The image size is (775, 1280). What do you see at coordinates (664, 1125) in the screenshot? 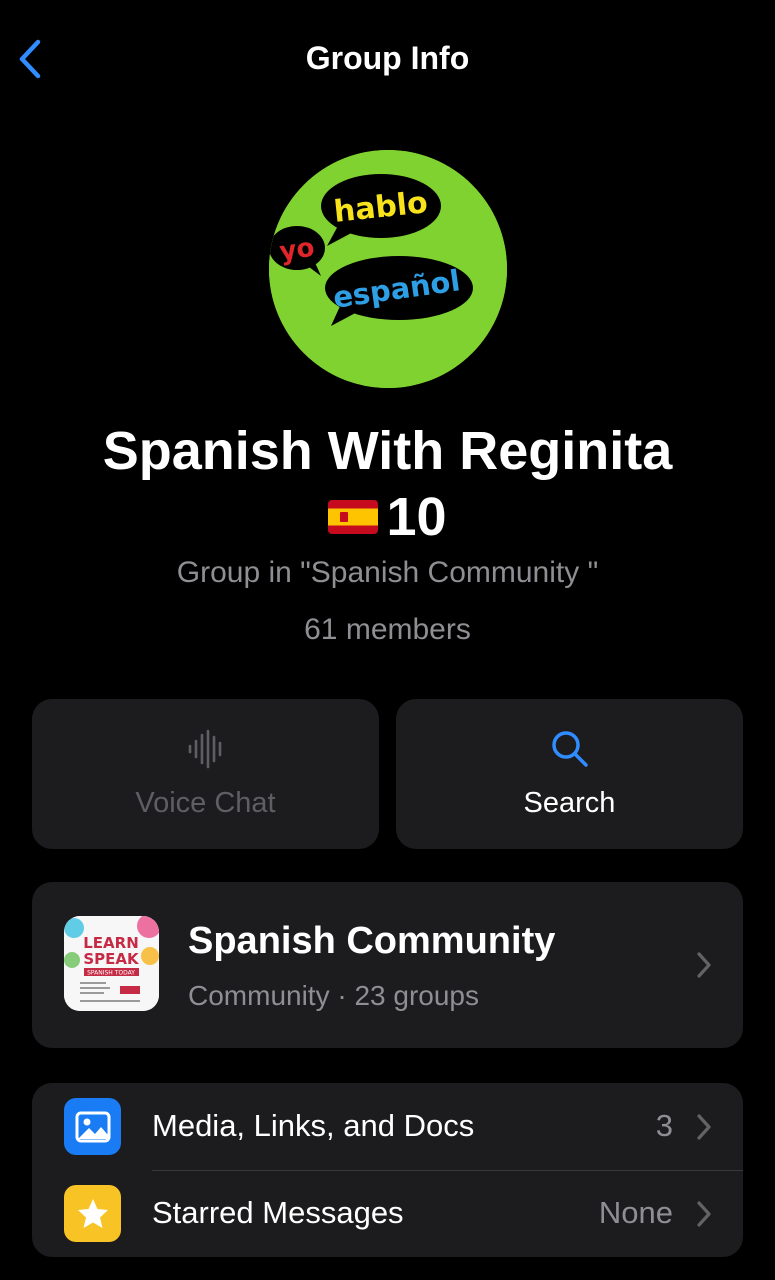
I see `media-count: 3` at bounding box center [664, 1125].